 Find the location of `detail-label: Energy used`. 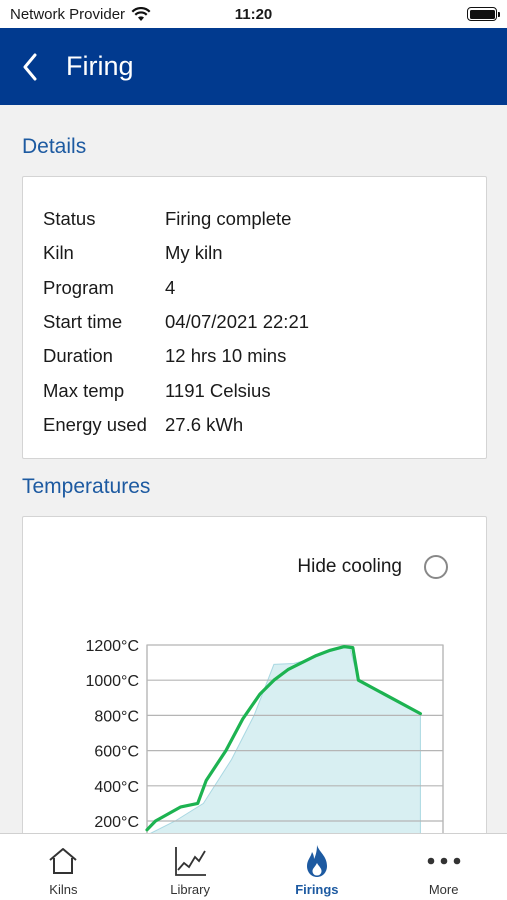

detail-label: Energy used is located at coordinates (95, 424).